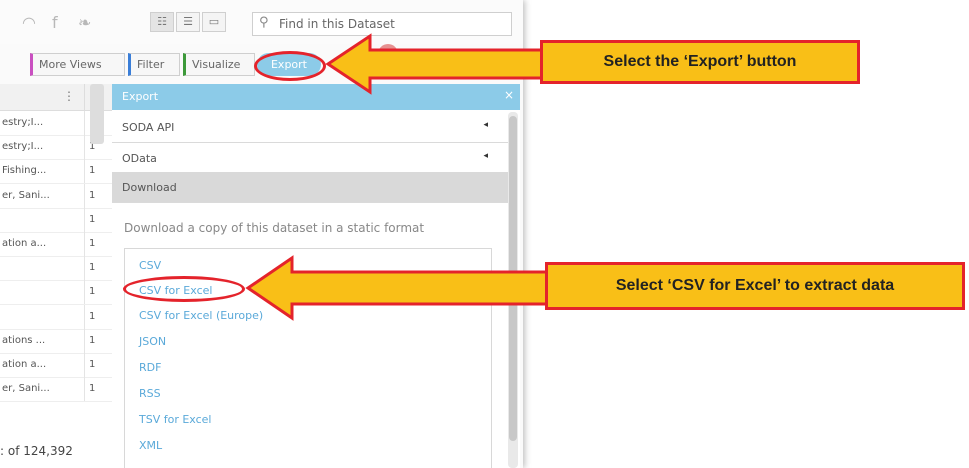 This screenshot has height=468, width=969. What do you see at coordinates (436, 64) in the screenshot?
I see `arrow-to-export` at bounding box center [436, 64].